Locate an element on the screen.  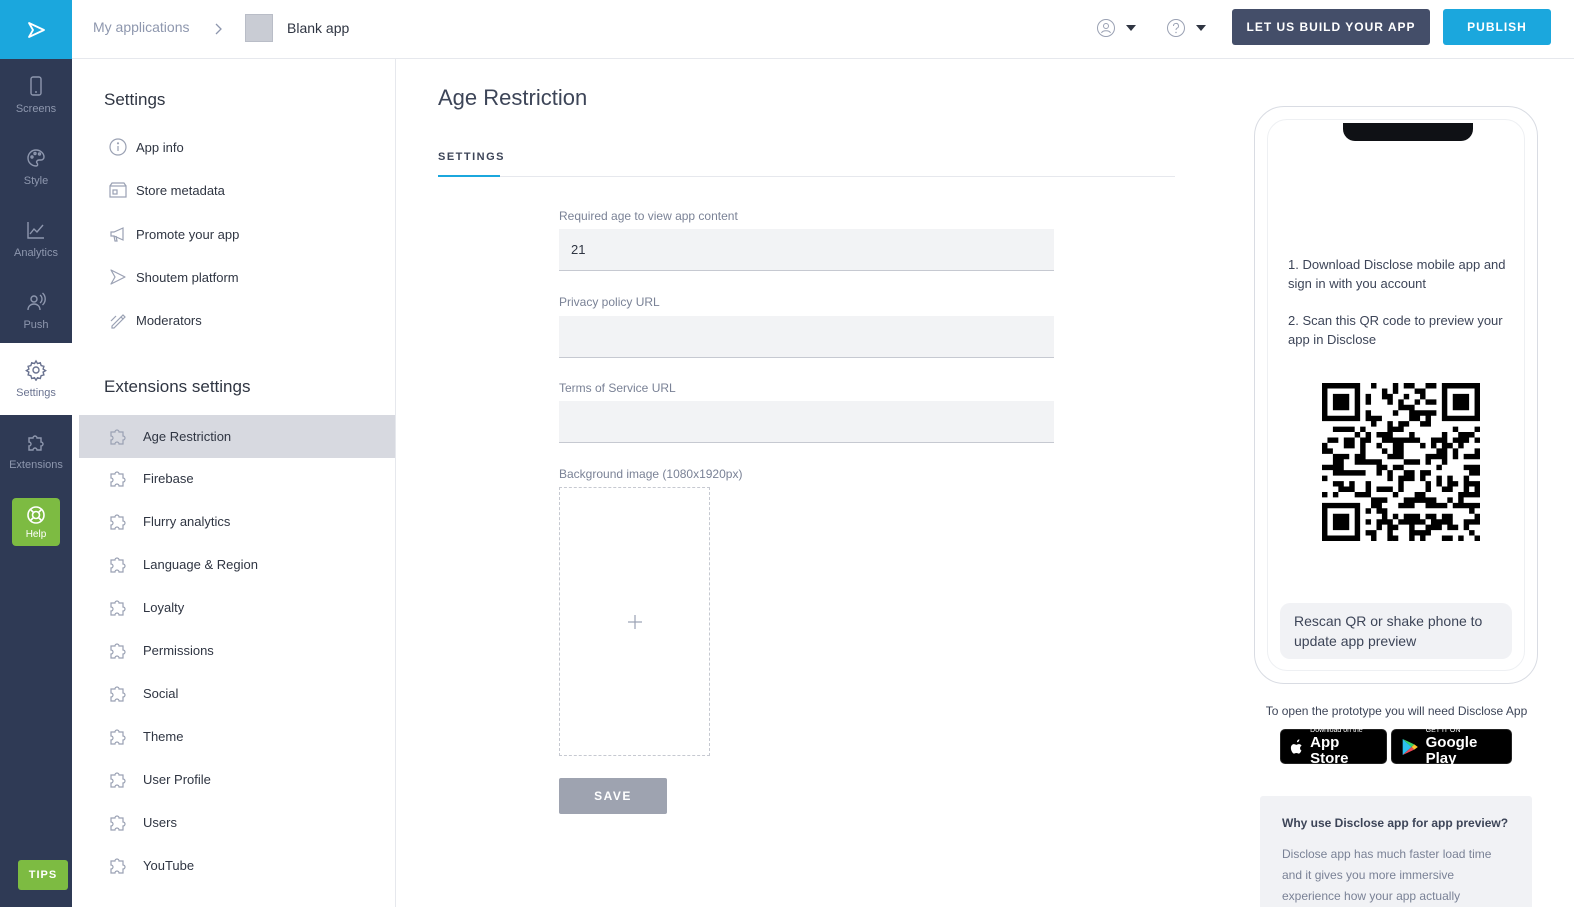
app-store-button: Download on the App Store is located at coordinates (1333, 747).